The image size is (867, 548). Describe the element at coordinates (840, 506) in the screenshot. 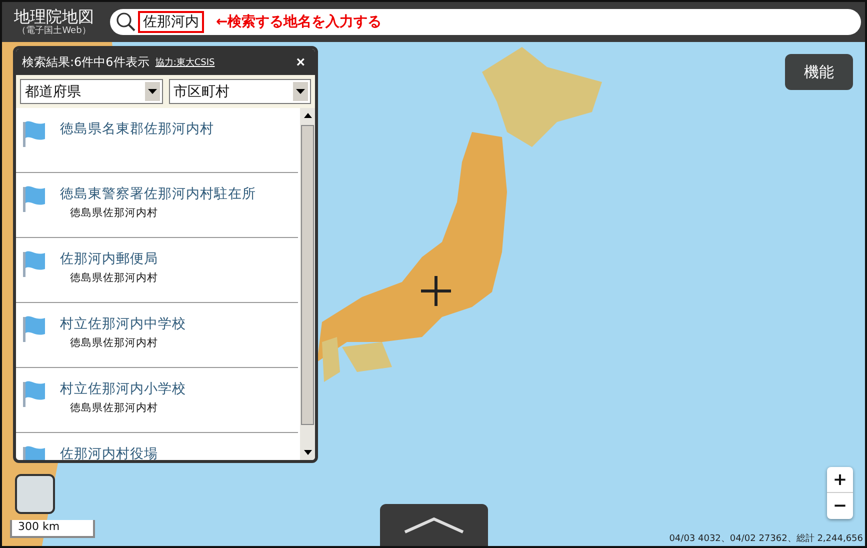

I see `zoom-out-button: −` at that location.